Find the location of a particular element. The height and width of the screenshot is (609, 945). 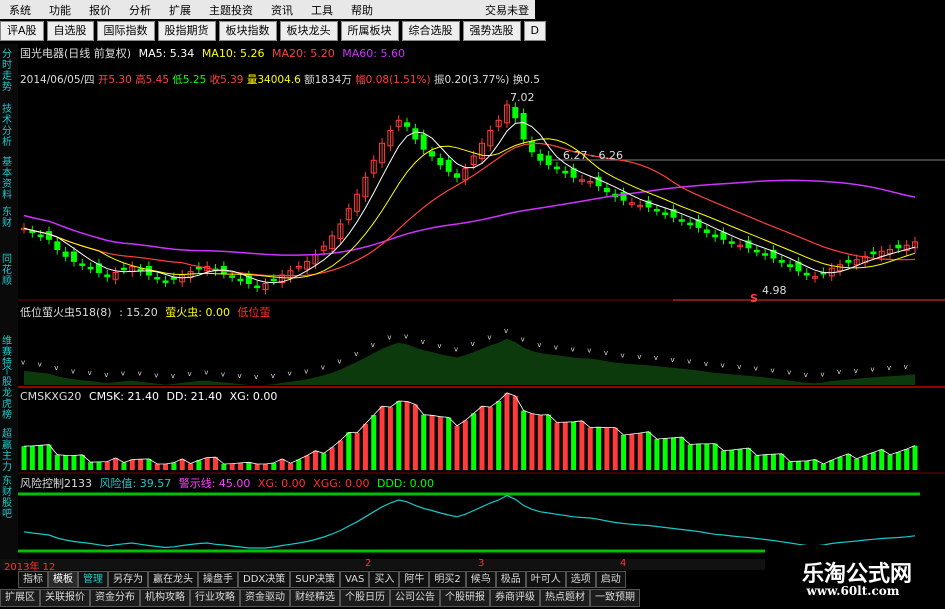

extension-tab-11: 热点题材 is located at coordinates (565, 598).